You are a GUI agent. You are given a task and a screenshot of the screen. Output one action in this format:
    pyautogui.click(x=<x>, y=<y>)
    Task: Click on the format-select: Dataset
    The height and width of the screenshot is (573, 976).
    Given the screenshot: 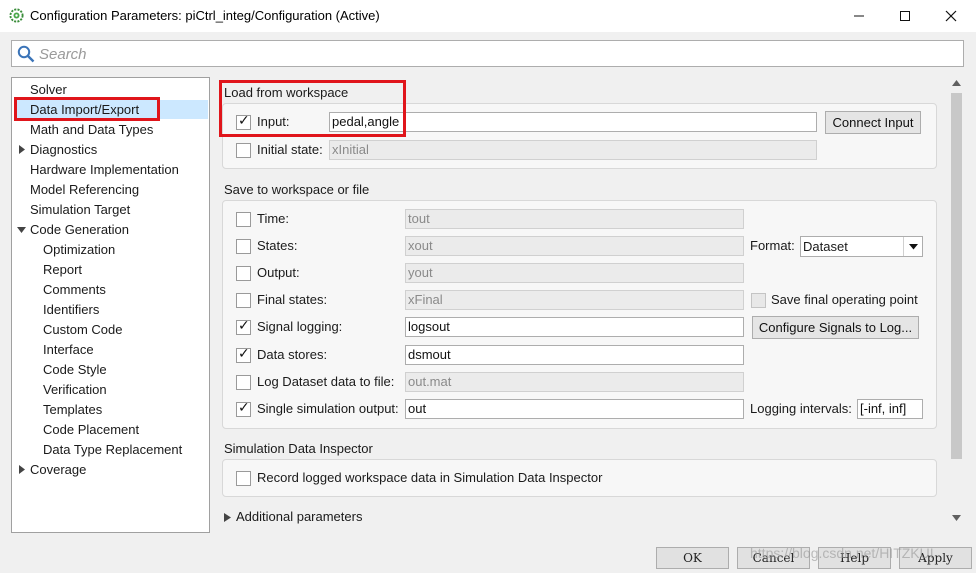 What is the action you would take?
    pyautogui.click(x=861, y=246)
    